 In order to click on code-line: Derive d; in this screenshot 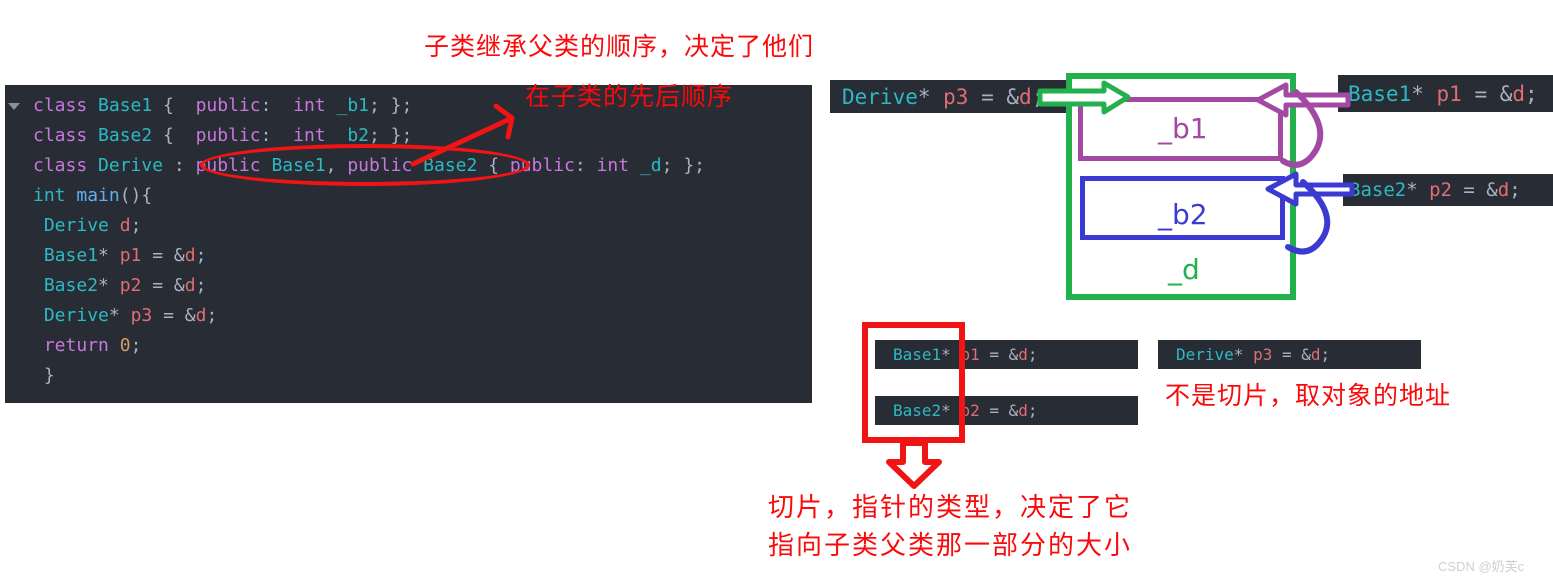, I will do `click(408, 226)`.